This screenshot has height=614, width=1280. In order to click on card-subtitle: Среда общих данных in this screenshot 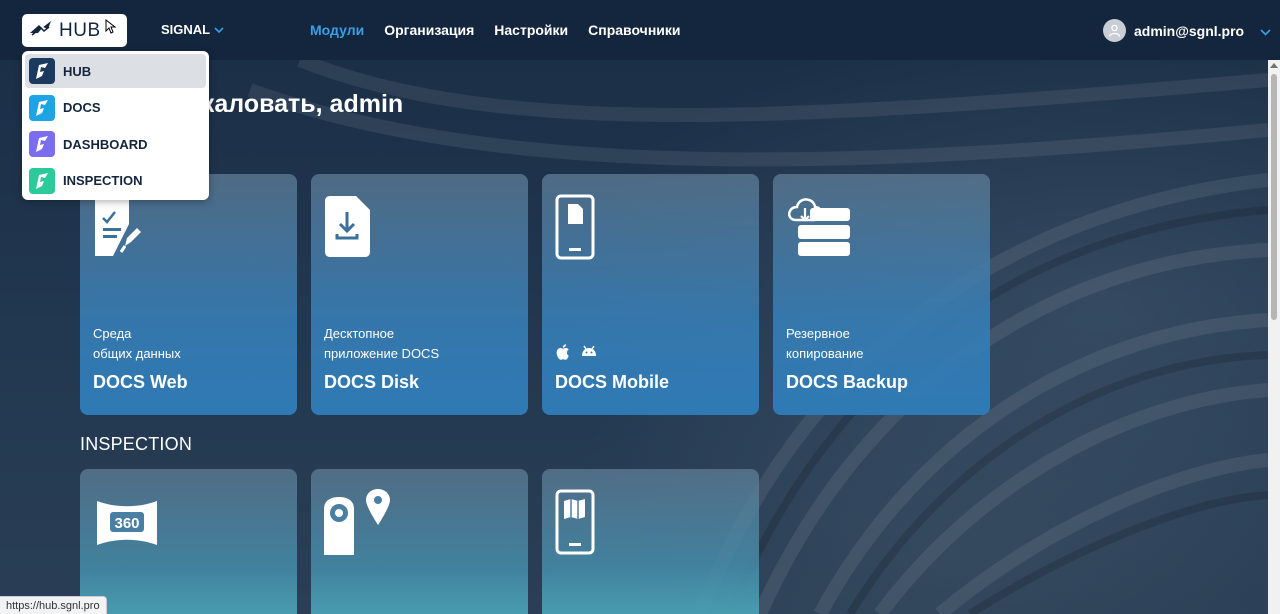, I will do `click(137, 343)`.